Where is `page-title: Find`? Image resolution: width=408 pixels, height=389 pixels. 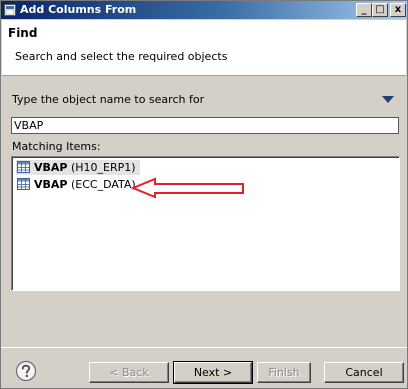 page-title: Find is located at coordinates (23, 33).